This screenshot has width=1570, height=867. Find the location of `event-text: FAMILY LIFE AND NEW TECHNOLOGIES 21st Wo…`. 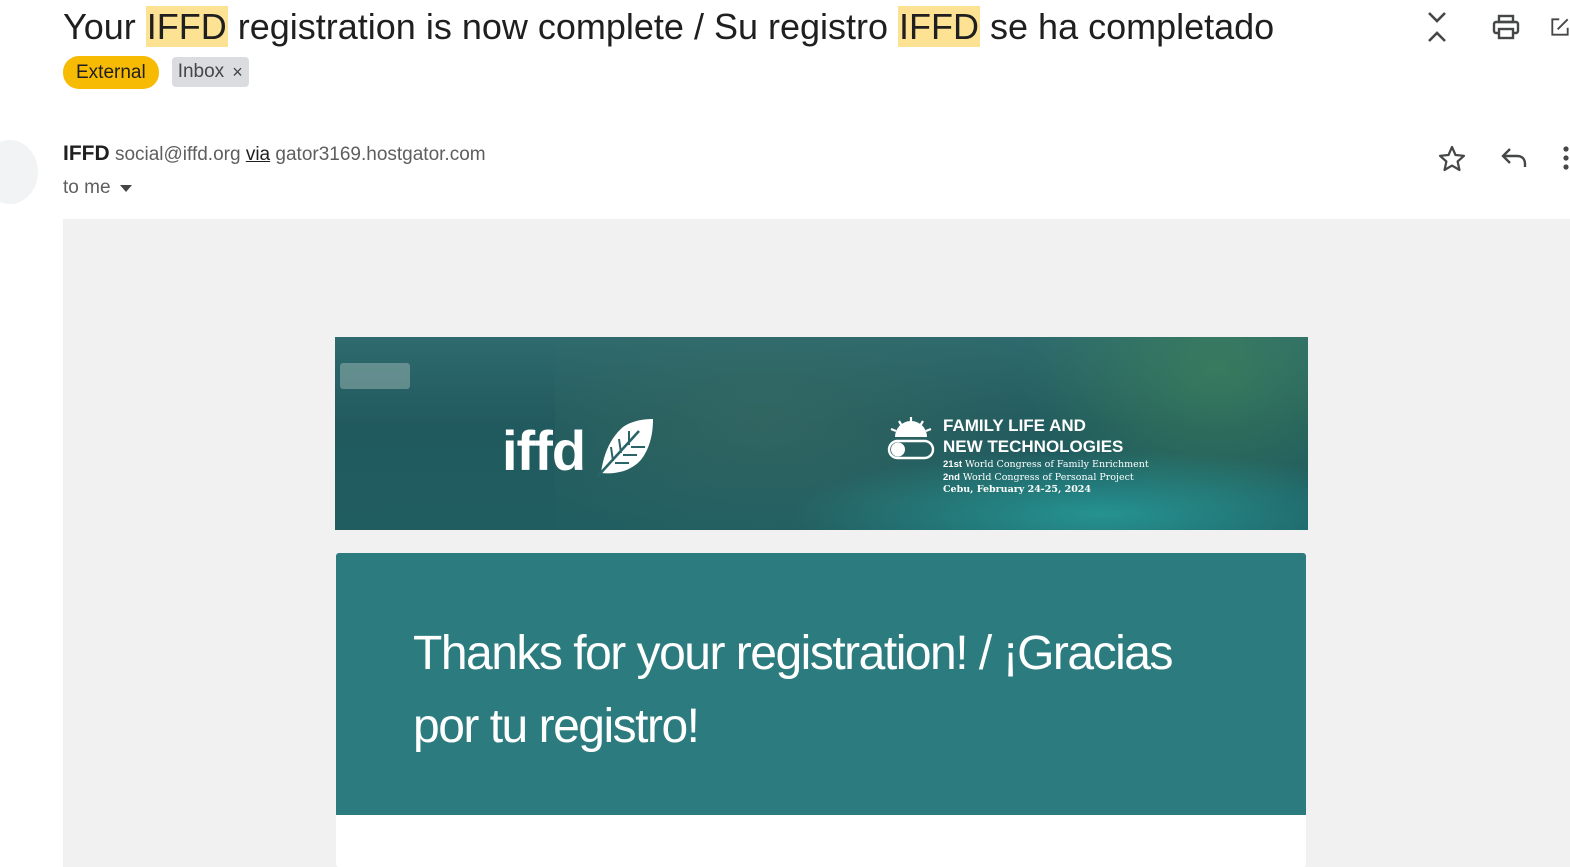

event-text: FAMILY LIFE AND NEW TECHNOLOGIES 21st Wo… is located at coordinates (1046, 456).